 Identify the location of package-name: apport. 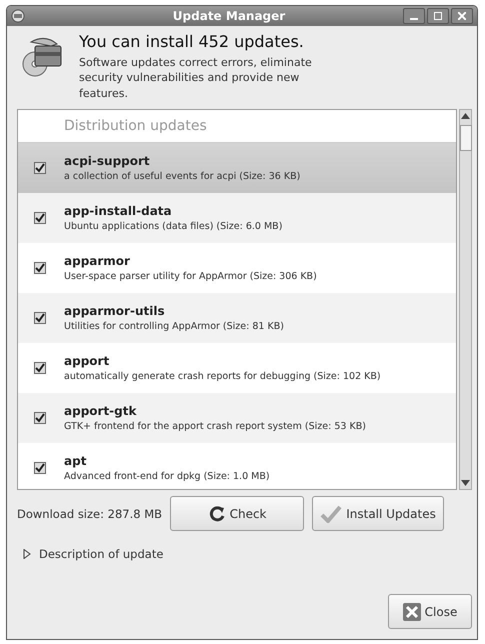
(87, 361).